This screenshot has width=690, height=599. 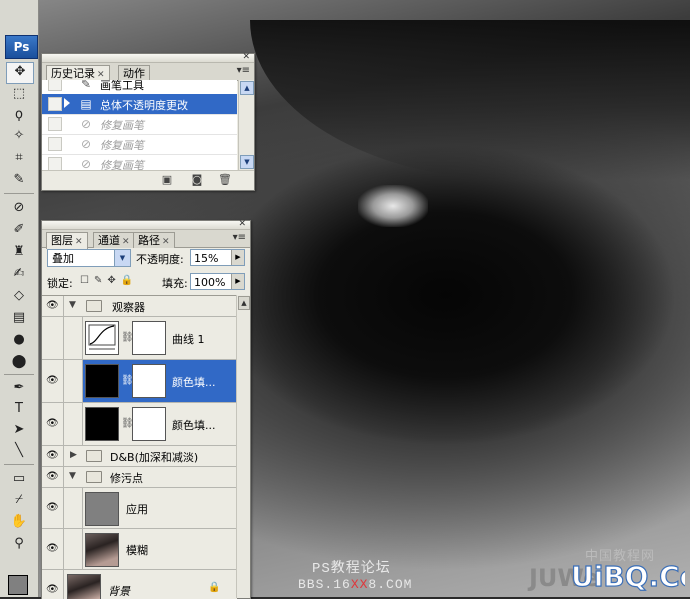 I want to click on new-document-from-state-icon: ▣, so click(x=167, y=180).